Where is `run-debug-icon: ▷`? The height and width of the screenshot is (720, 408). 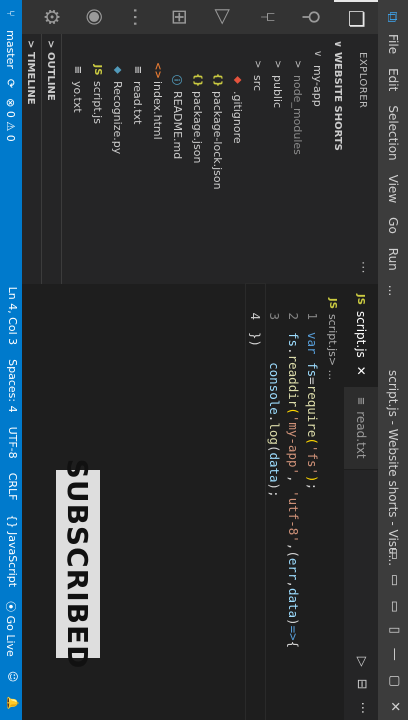
run-debug-icon: ▷ is located at coordinates (224, 17).